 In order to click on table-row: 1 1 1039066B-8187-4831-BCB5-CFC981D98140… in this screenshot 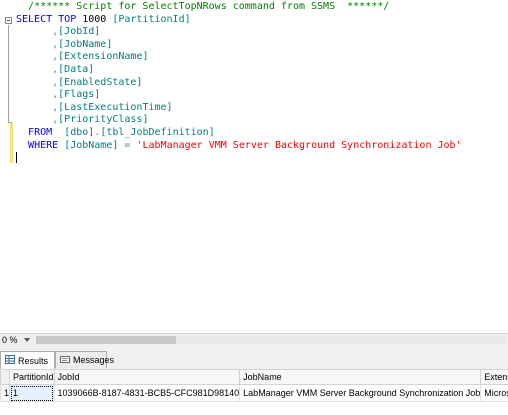, I will do `click(254, 393)`.